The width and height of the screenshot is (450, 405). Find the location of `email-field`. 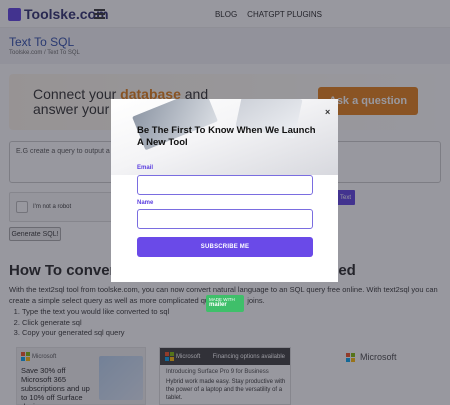

email-field is located at coordinates (225, 185).